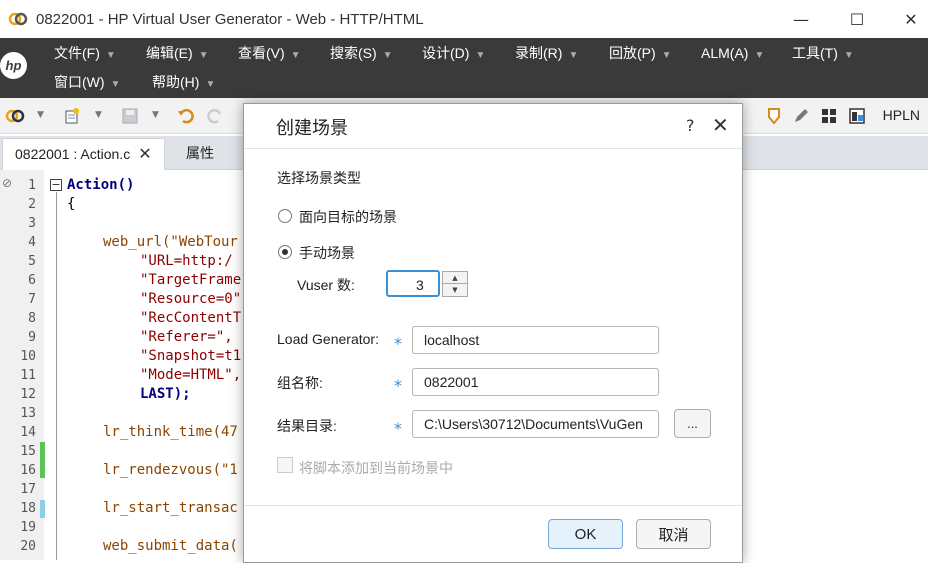 The width and height of the screenshot is (928, 563). I want to click on pen-icon, so click(801, 116).